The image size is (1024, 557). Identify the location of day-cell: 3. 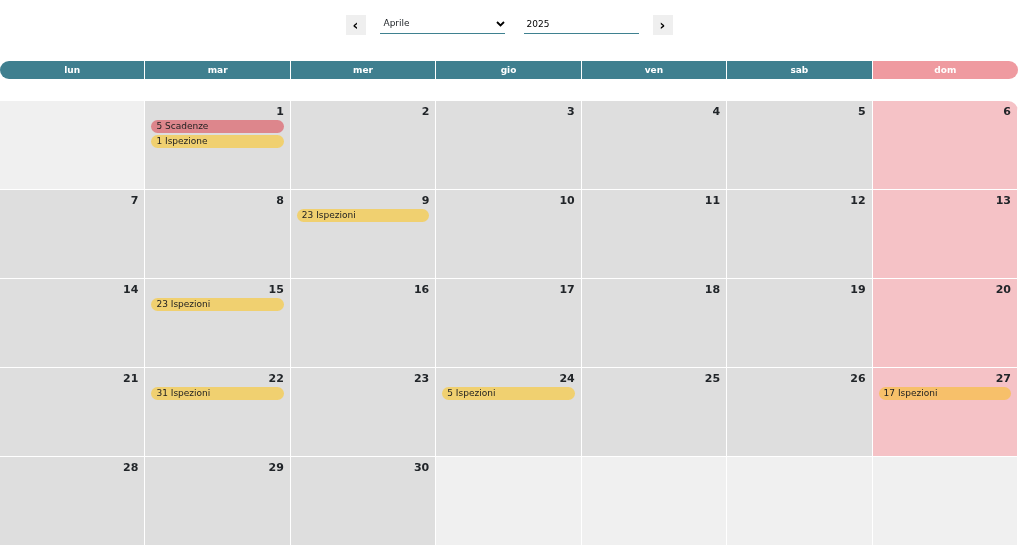
(509, 145).